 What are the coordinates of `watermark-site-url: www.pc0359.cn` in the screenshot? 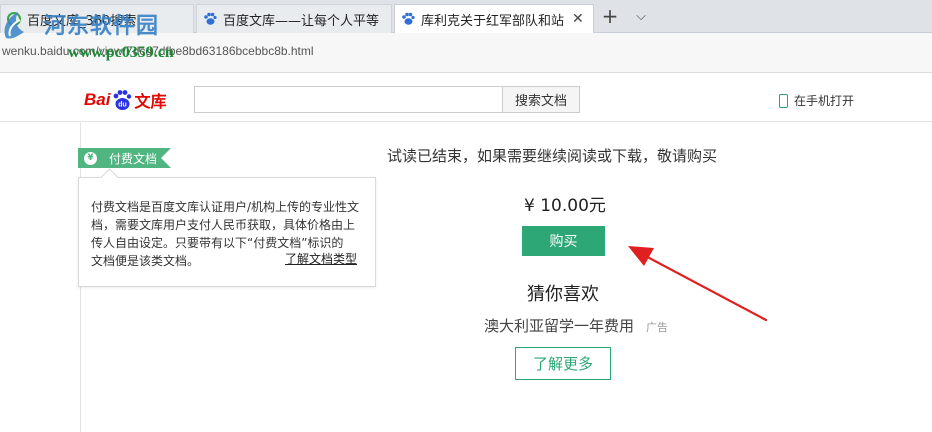 It's located at (121, 52).